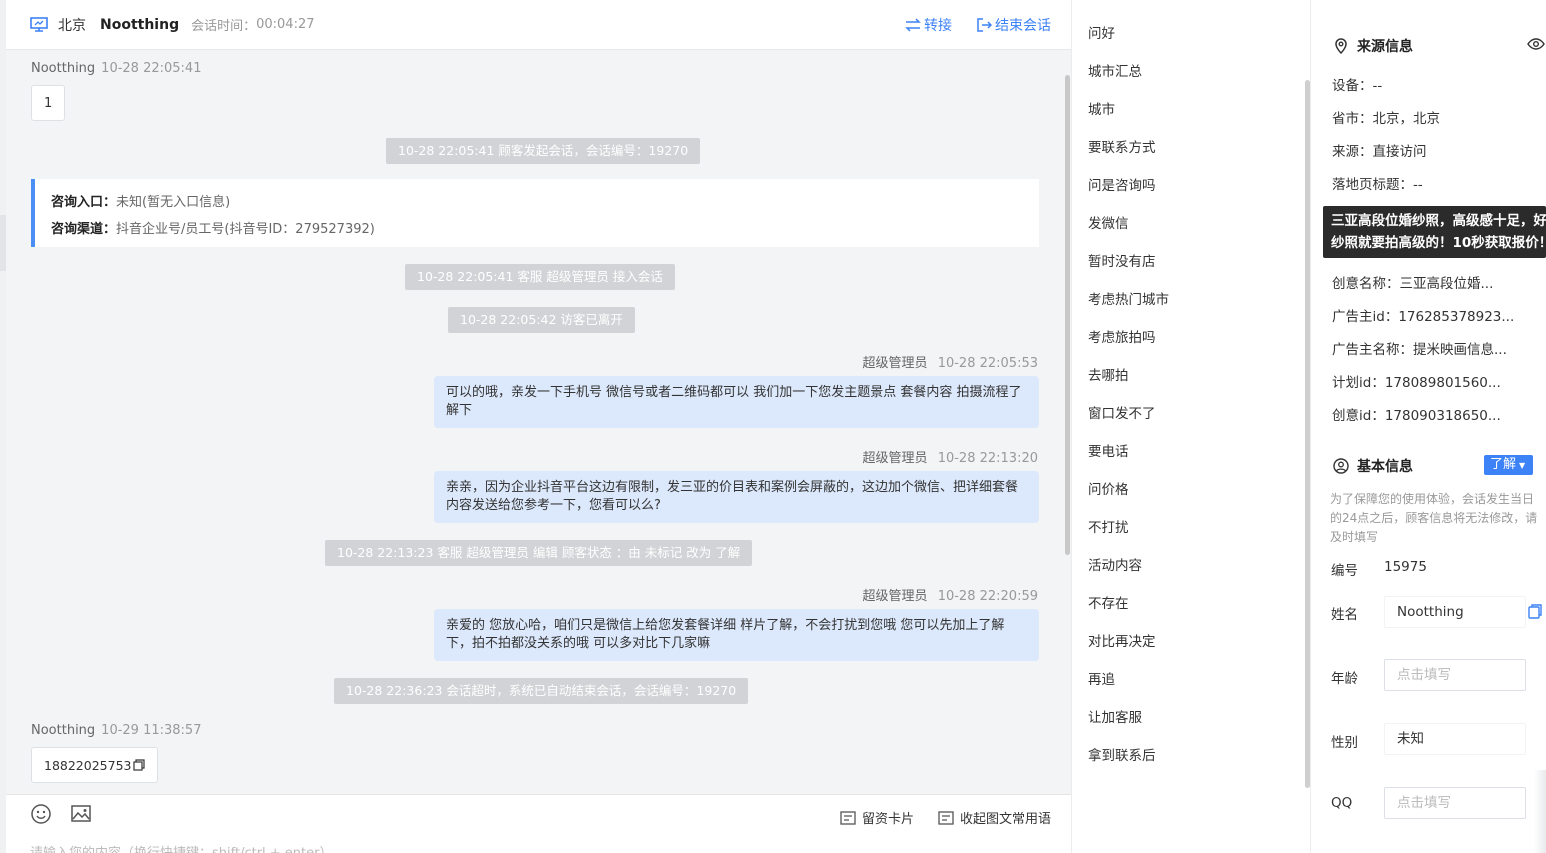 This screenshot has width=1546, height=853. Describe the element at coordinates (81, 814) in the screenshot. I see `image-icon` at that location.